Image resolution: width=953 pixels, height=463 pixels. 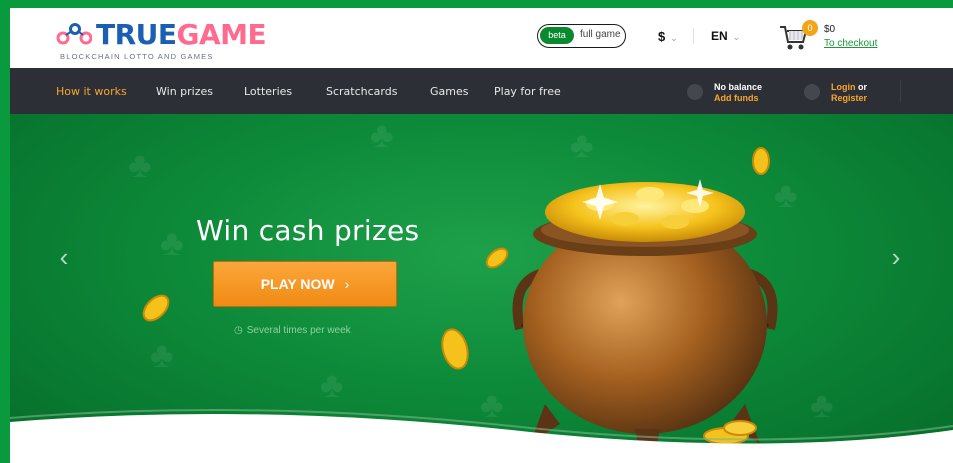 I want to click on register-link: Register, so click(x=849, y=98).